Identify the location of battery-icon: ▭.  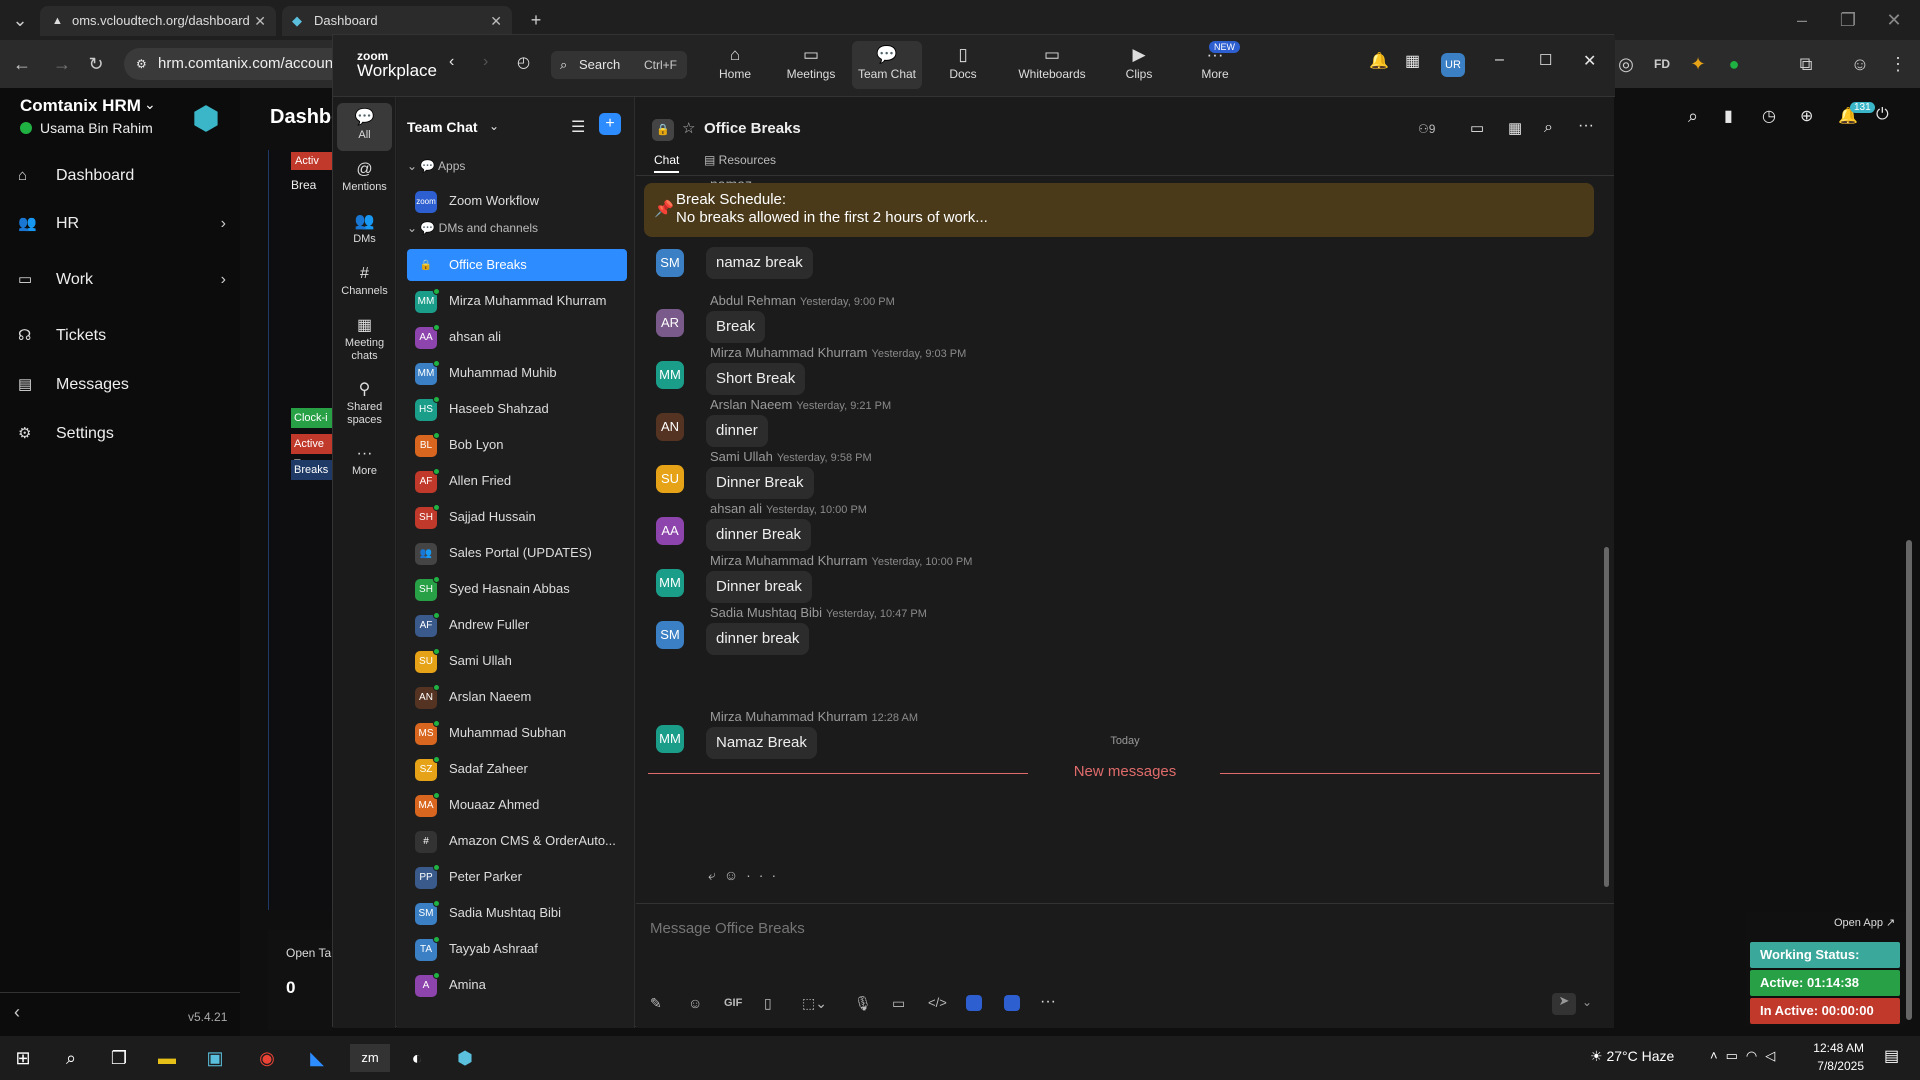
(1736, 1055).